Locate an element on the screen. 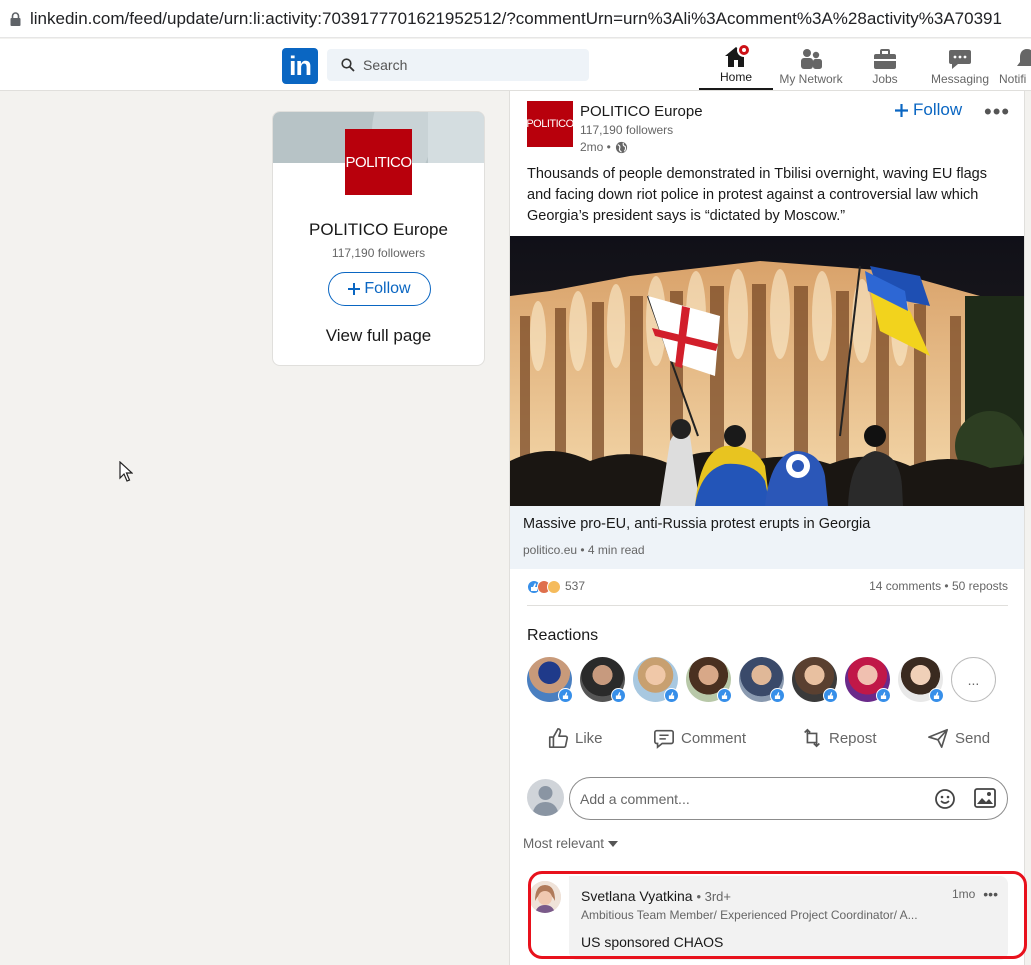 Image resolution: width=1031 pixels, height=965 pixels. reactions-heading: Reactions is located at coordinates (563, 635).